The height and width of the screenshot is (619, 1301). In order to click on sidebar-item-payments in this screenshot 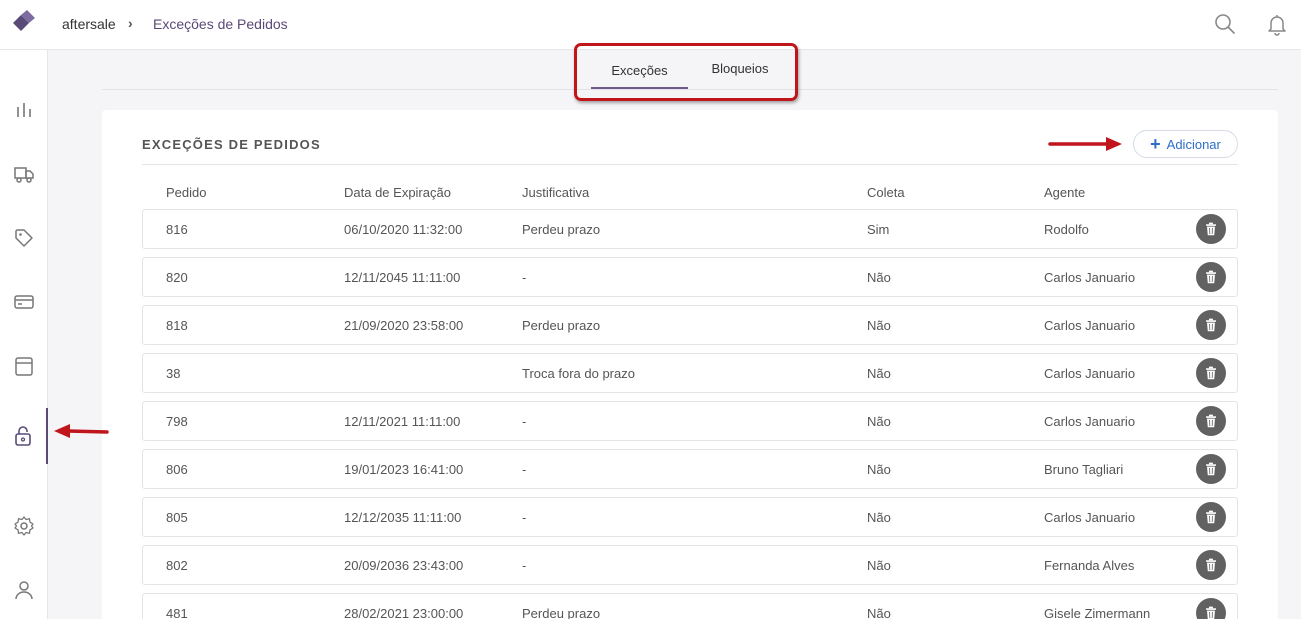, I will do `click(24, 302)`.